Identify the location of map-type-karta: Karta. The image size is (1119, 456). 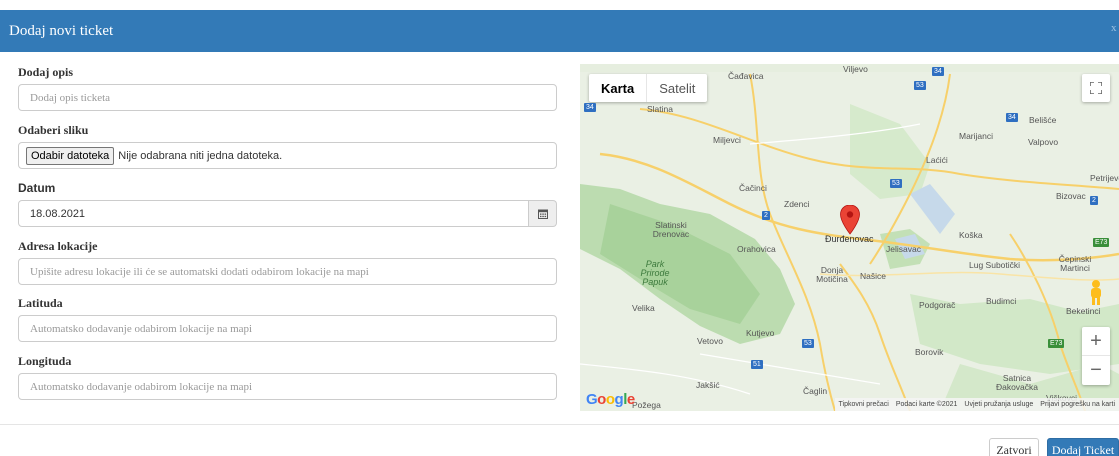
(617, 88).